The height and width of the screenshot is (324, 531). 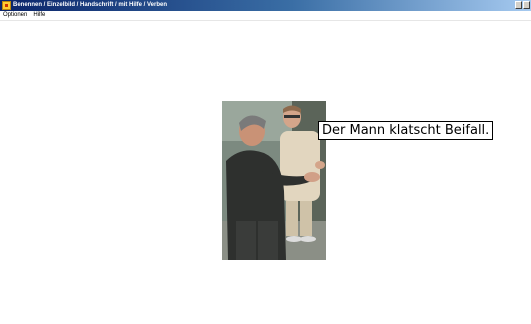 I want to click on menu-hilfe: Hilfe, so click(x=39, y=15).